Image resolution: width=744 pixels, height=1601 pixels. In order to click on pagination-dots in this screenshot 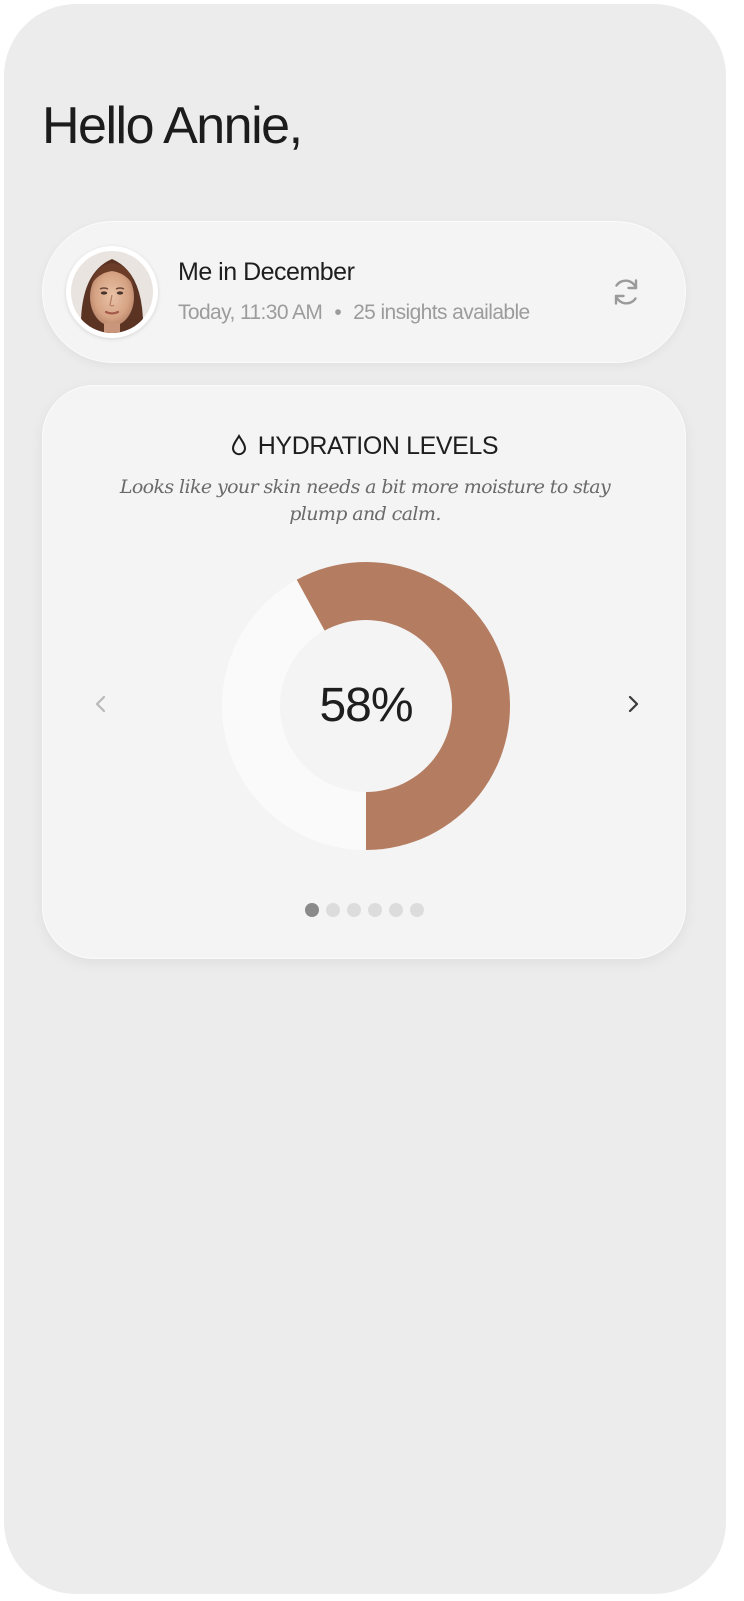, I will do `click(364, 910)`.